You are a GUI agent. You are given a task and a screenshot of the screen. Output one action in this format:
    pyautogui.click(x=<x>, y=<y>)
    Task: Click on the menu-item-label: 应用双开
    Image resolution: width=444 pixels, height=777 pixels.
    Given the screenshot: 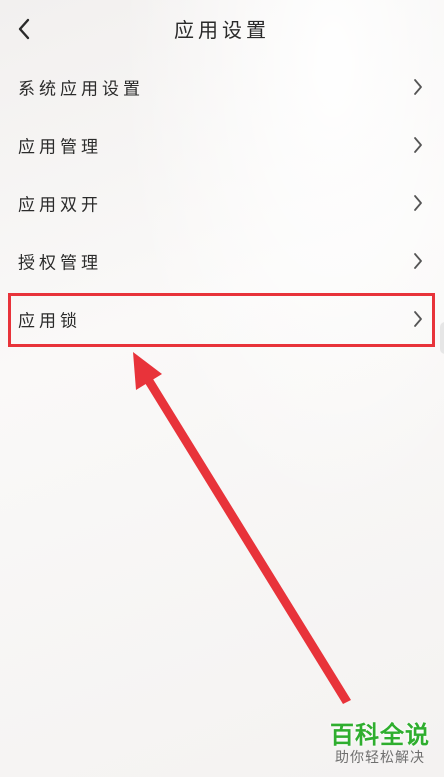 What is the action you would take?
    pyautogui.click(x=60, y=205)
    